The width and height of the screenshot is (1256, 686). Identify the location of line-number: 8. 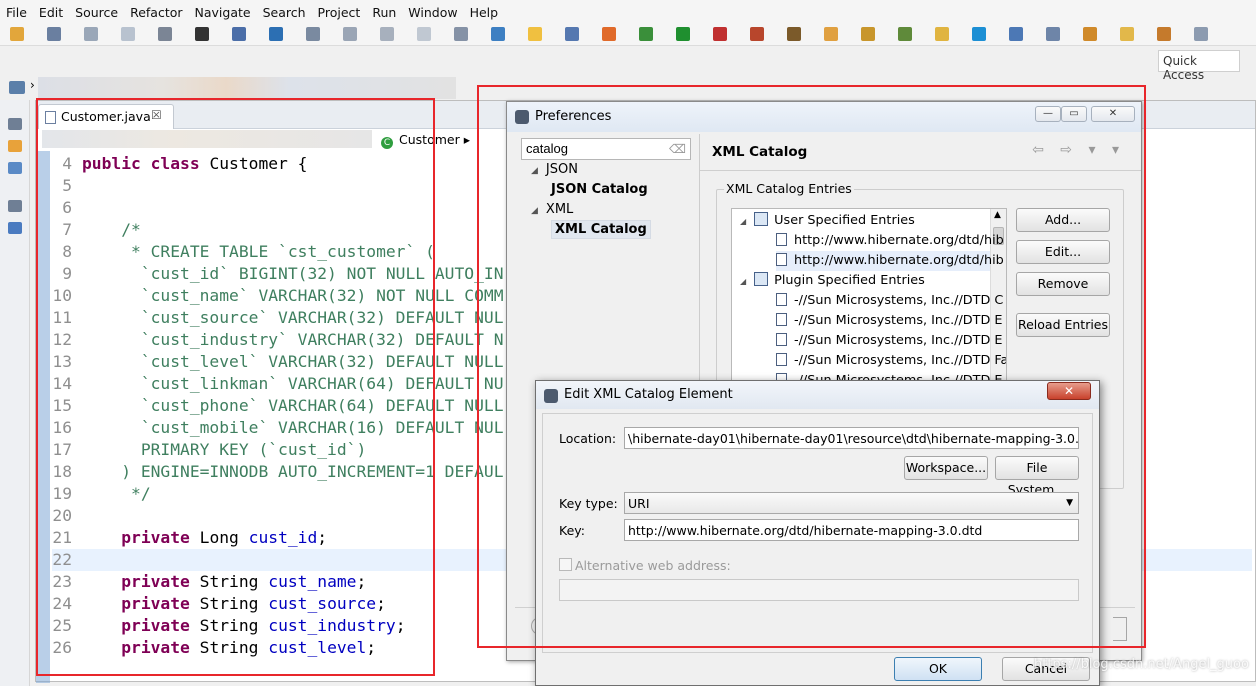
(67, 251).